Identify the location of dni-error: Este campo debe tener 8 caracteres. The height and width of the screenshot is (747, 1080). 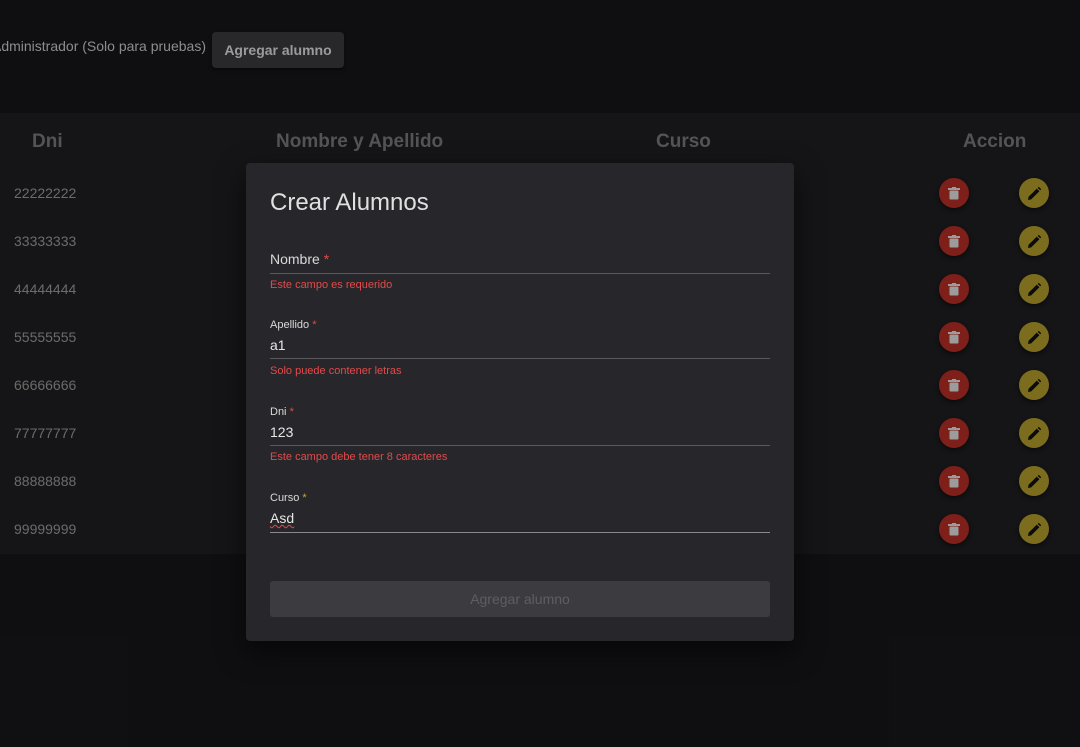
(359, 457).